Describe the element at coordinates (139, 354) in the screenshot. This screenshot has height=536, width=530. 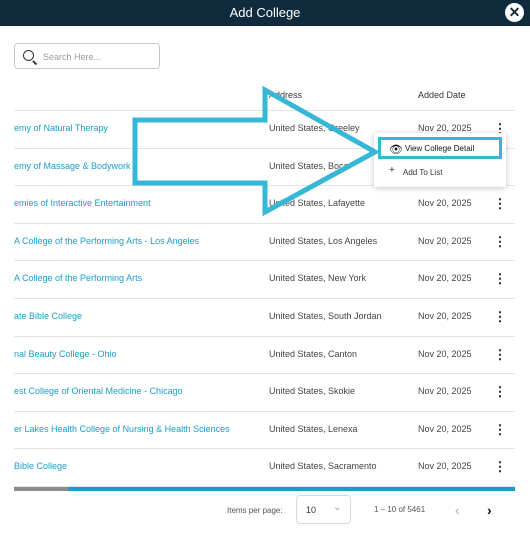
I see `college-name: nal Beauty College - Ohio` at that location.